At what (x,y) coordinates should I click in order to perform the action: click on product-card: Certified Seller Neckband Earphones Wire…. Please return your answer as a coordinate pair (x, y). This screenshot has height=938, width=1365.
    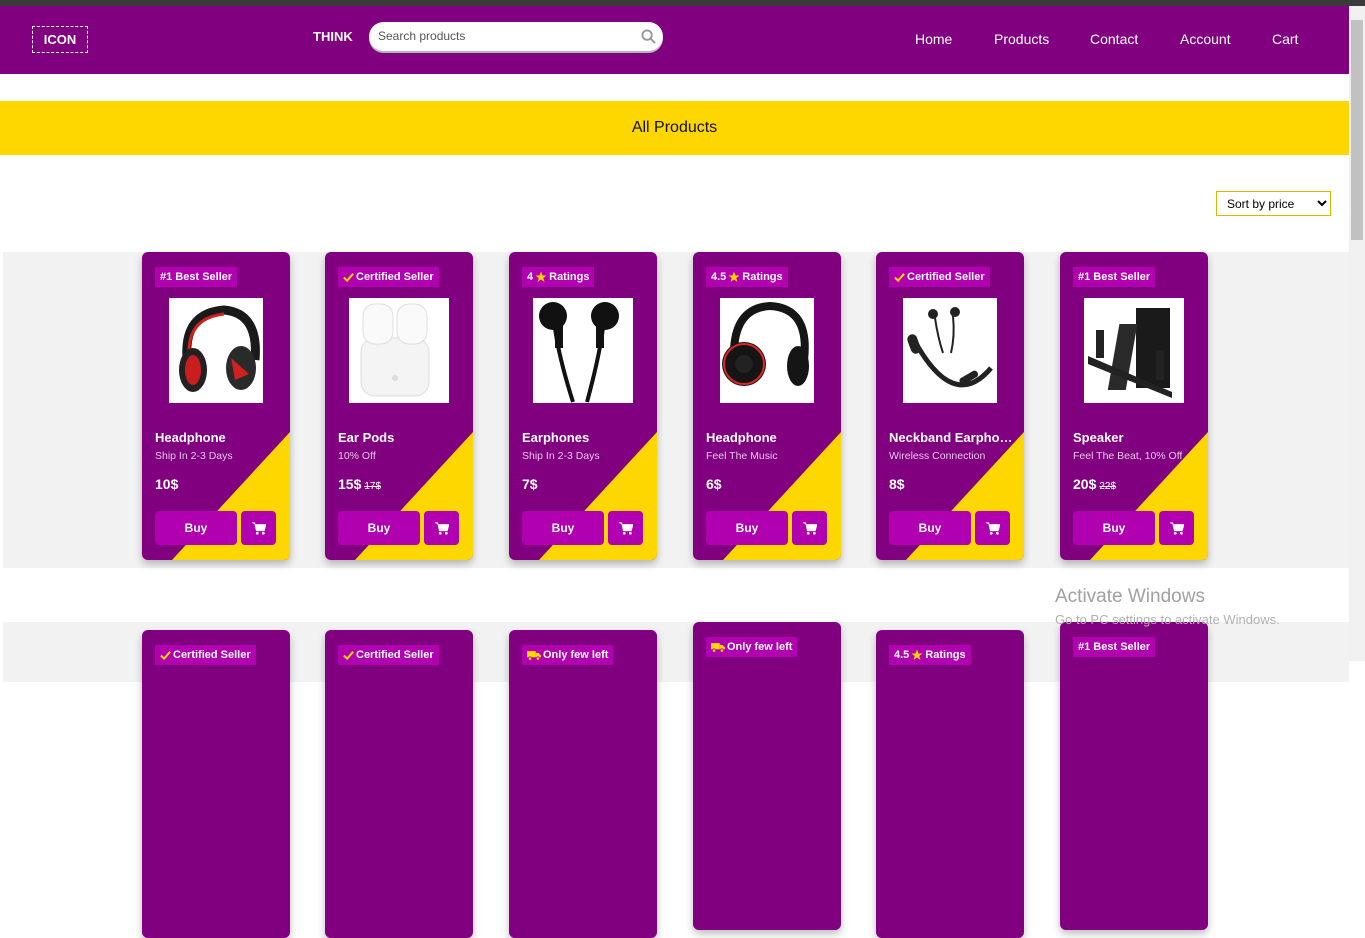
    Looking at the image, I should click on (950, 406).